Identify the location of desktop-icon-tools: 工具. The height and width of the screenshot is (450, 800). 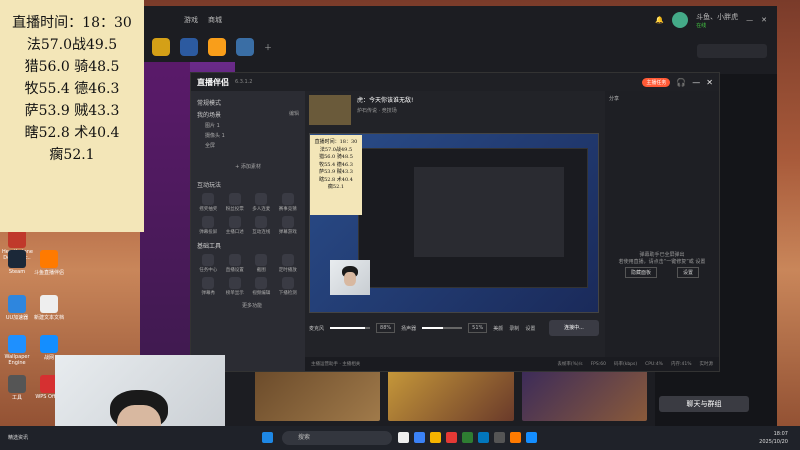
(17, 388).